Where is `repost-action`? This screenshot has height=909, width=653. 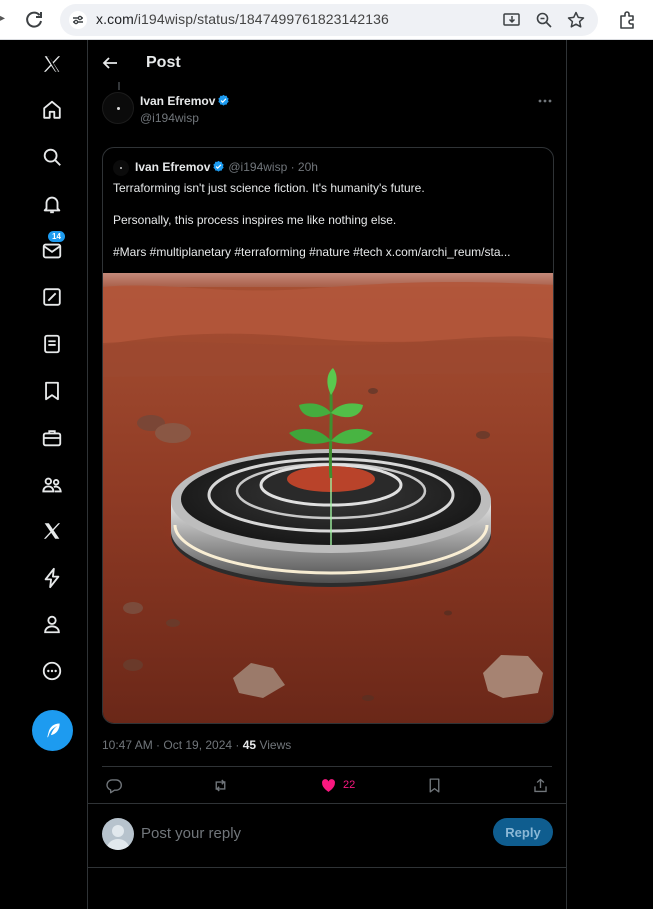 repost-action is located at coordinates (220, 785).